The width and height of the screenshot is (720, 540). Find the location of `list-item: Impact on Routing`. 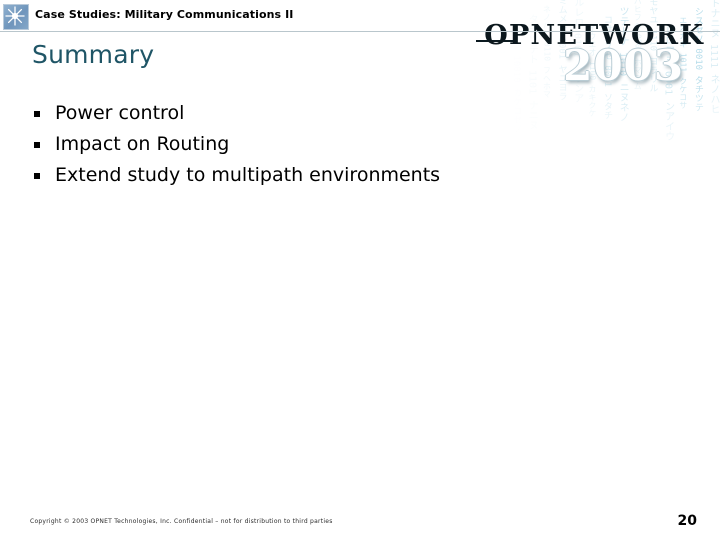

list-item: Impact on Routing is located at coordinates (266, 144).